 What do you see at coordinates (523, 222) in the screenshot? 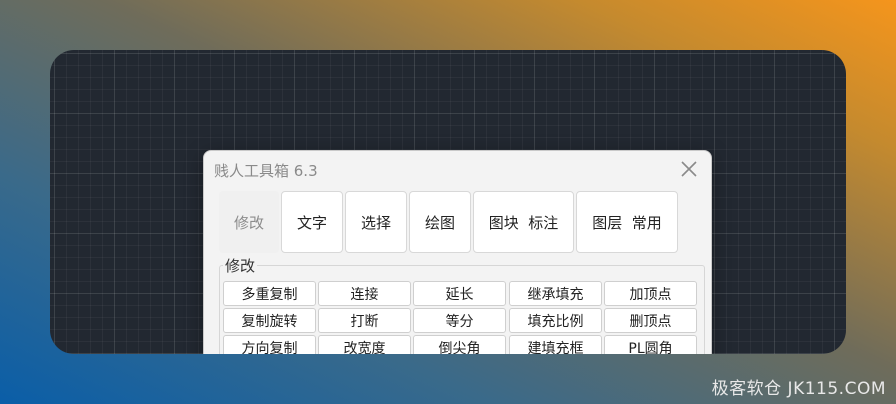
I see `tab-block-dimension: 图块 标注` at bounding box center [523, 222].